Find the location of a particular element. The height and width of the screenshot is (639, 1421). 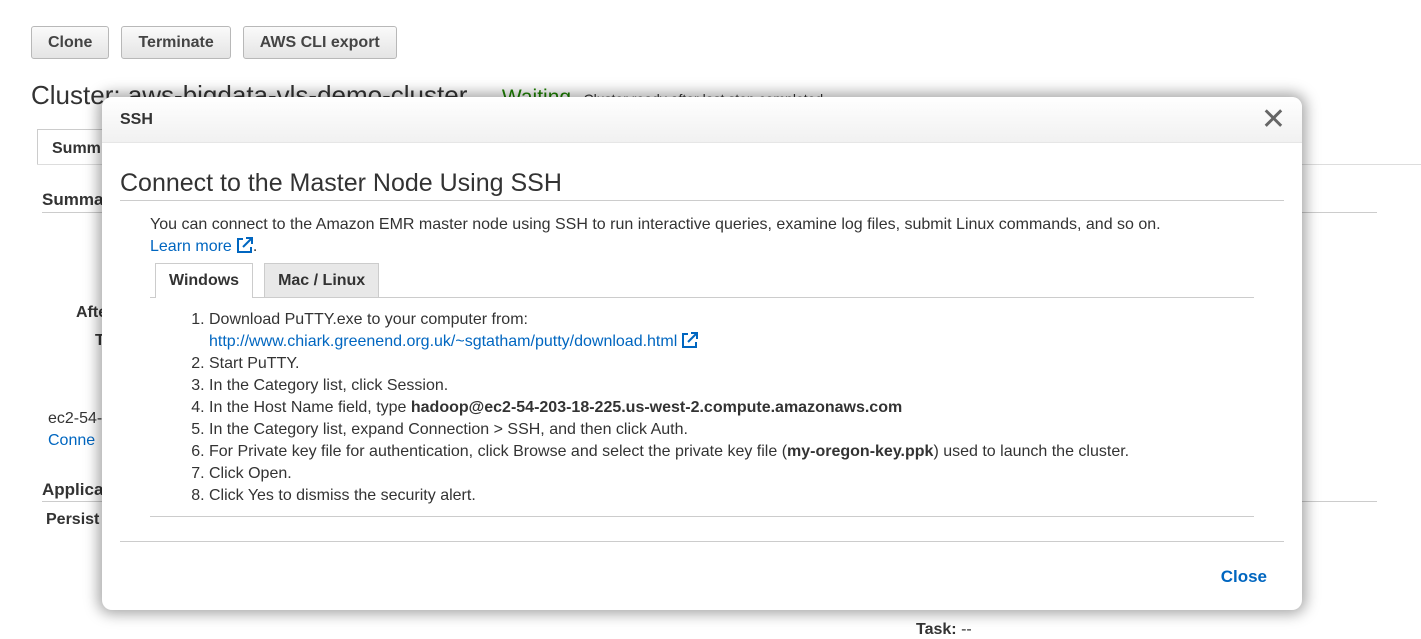

learn-more-link: Learn more is located at coordinates (201, 246).